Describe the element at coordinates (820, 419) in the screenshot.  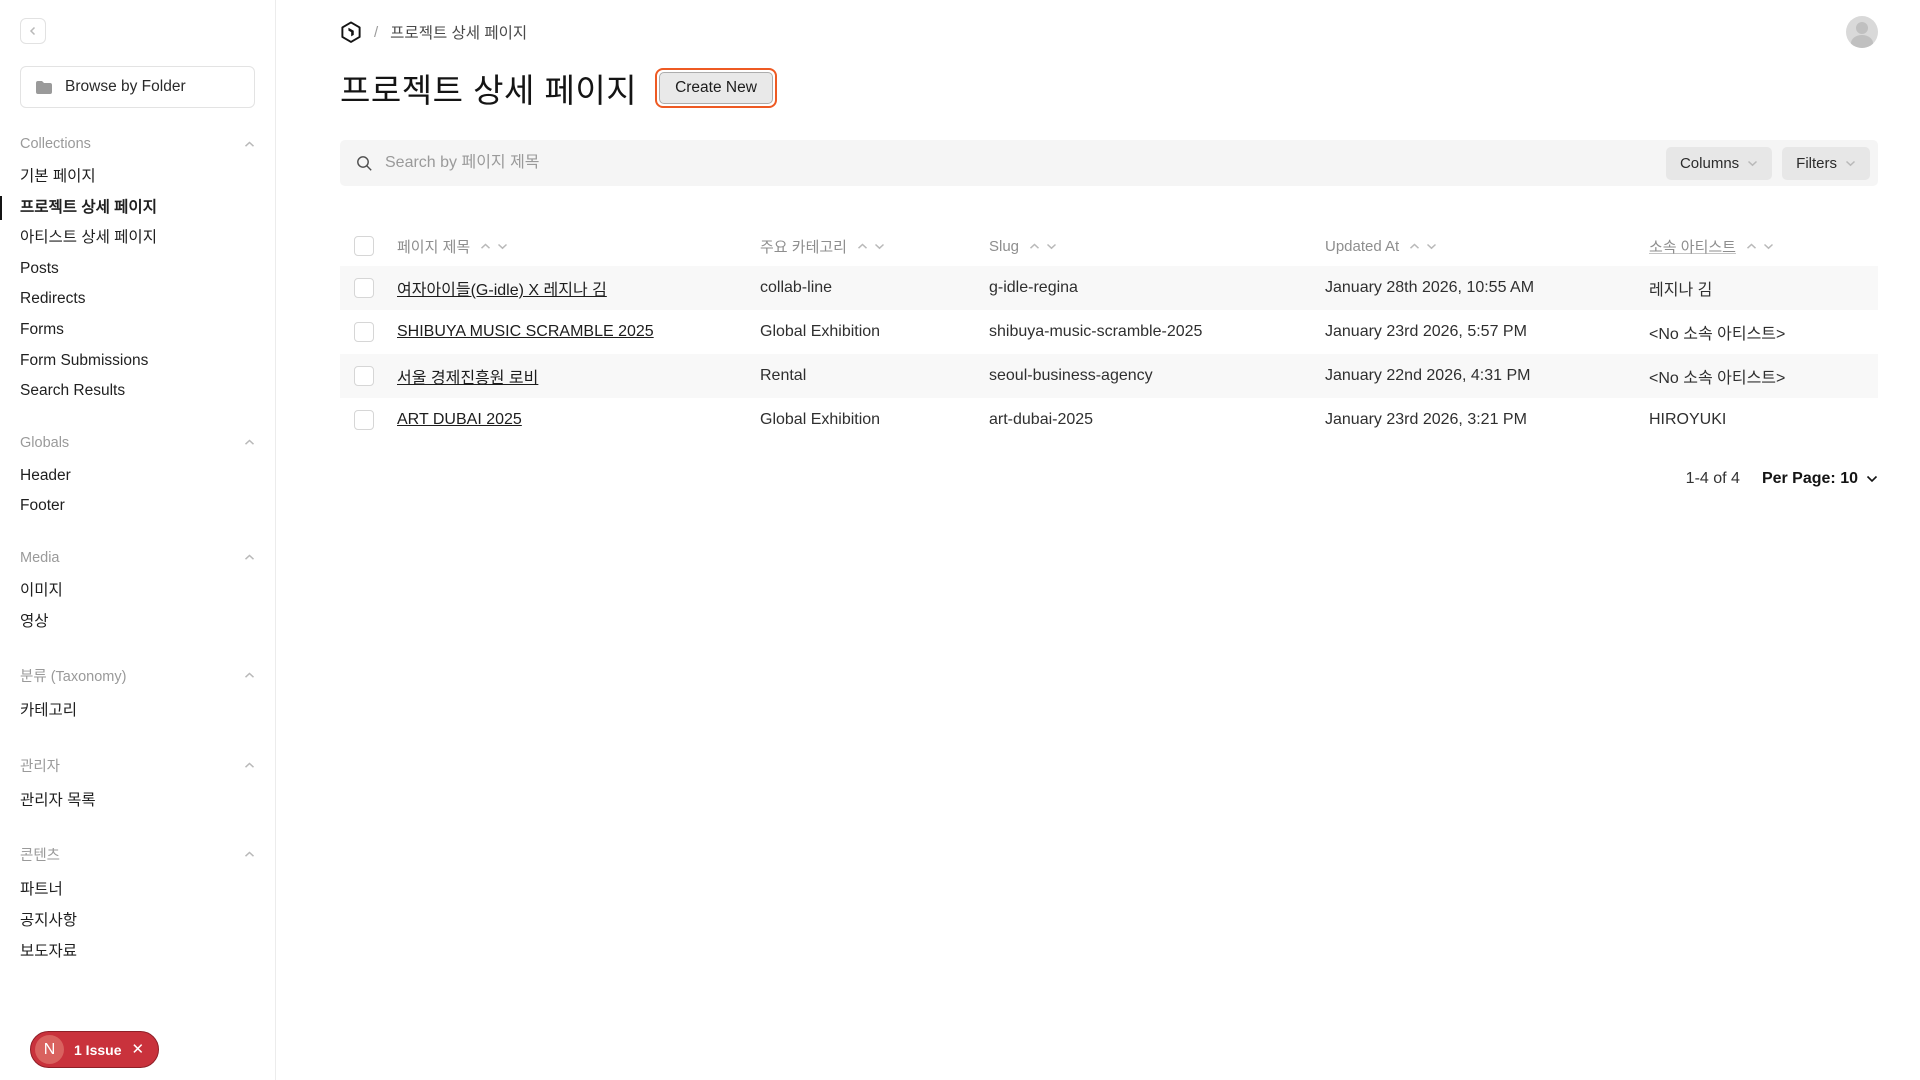
I see `cell-category: Global Exhibition` at that location.